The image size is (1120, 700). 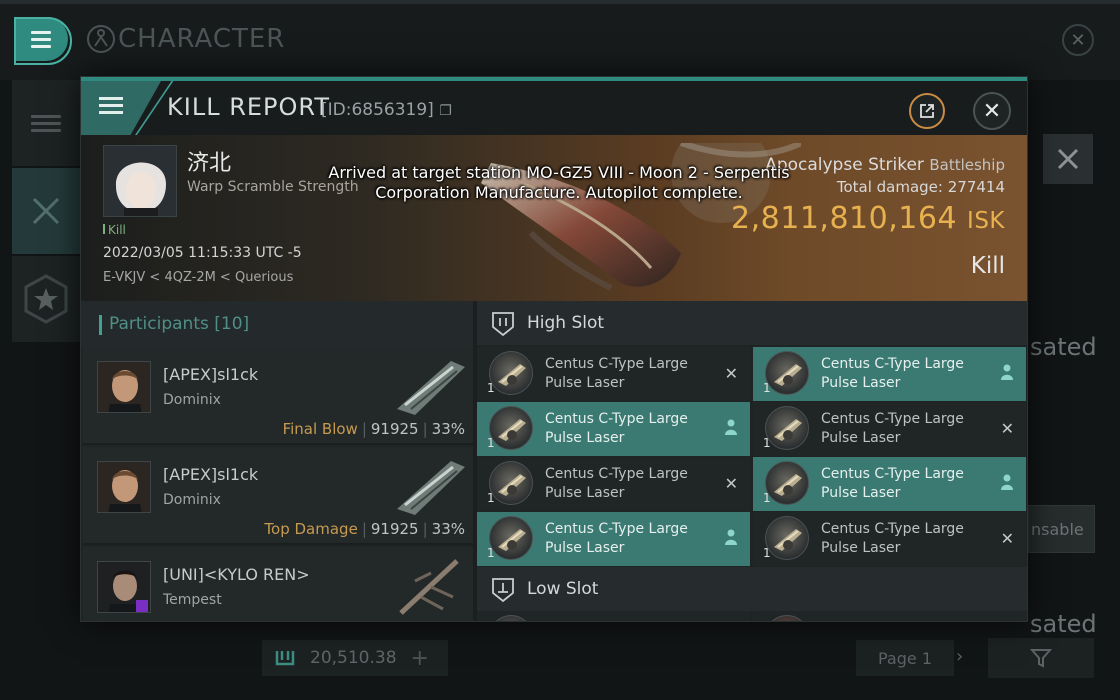 I want to click on participant-row: [UNI]<KYLO REN> Tempest, so click(x=278, y=584).